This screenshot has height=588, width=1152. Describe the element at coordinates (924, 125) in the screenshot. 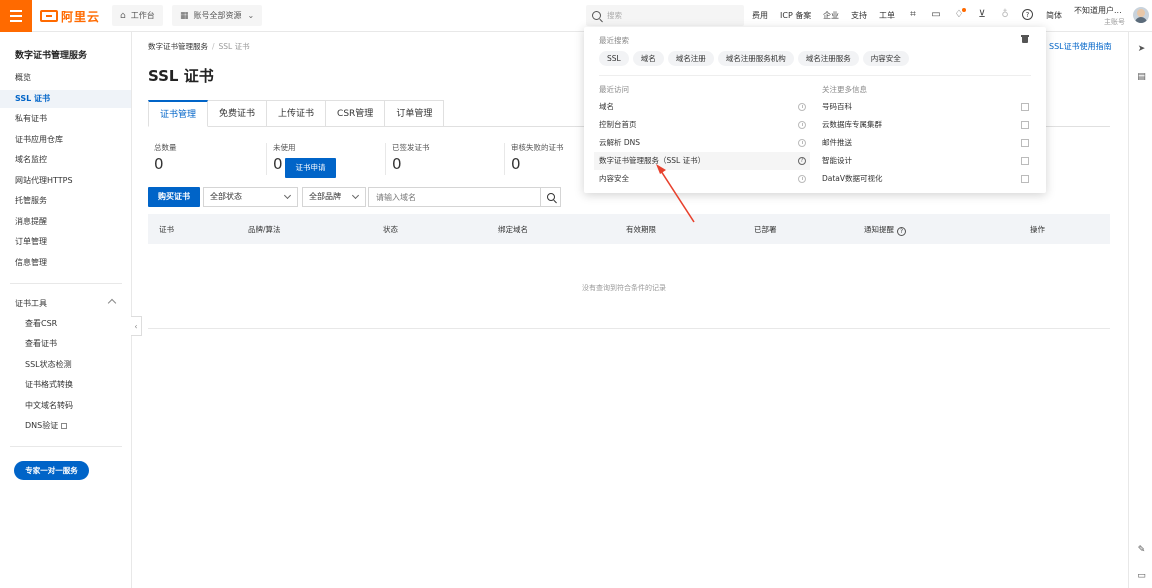

I see `more-item-db-cluster: 云数据库专属集群` at that location.